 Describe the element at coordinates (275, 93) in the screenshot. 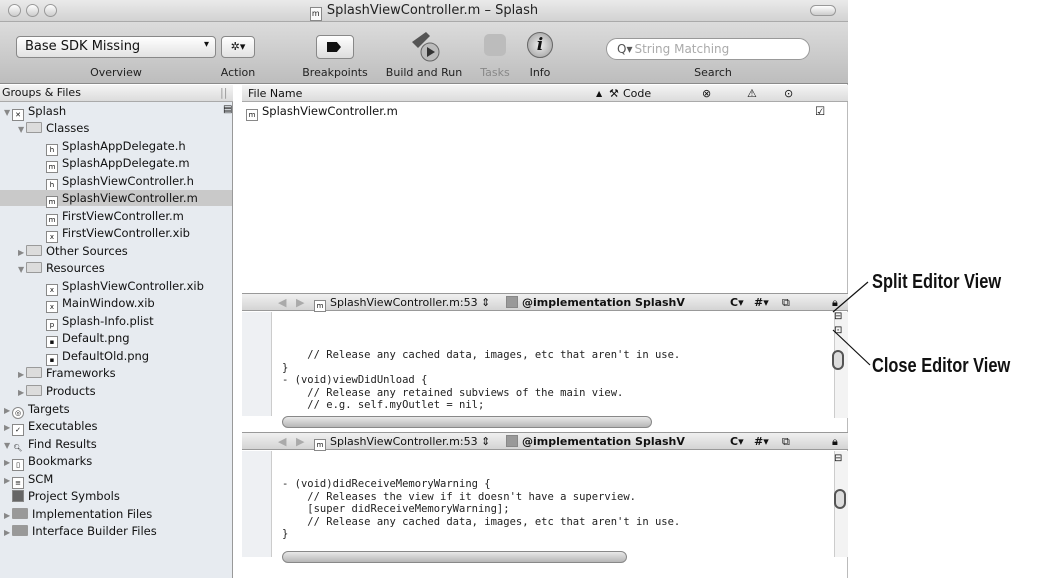

I see `file-name-column: File Name` at that location.